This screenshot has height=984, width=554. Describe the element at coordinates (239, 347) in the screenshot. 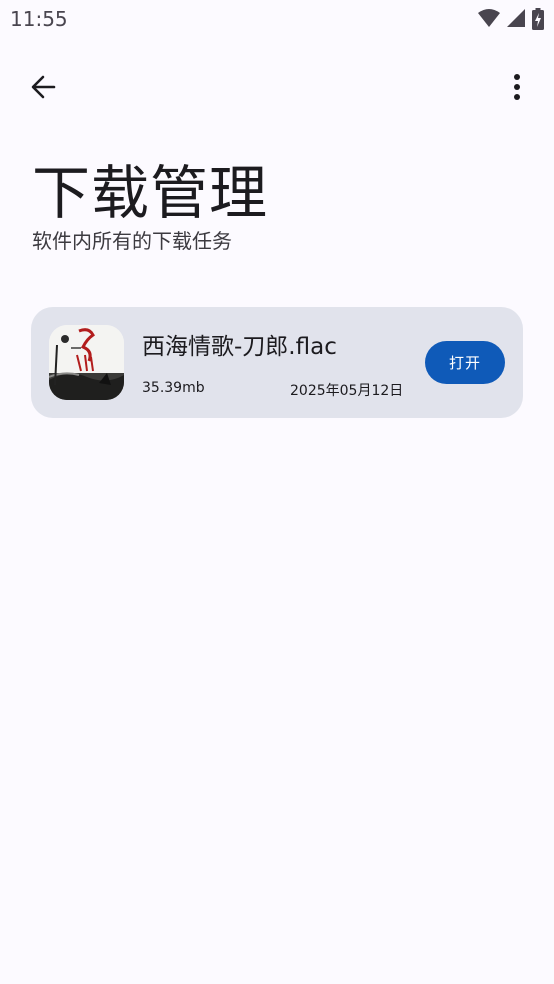

I see `file-name: 西海情歌-刀郎.flac` at that location.